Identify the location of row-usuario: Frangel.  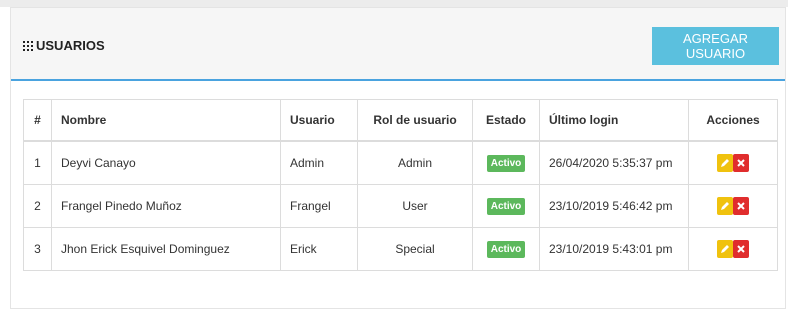
(319, 206).